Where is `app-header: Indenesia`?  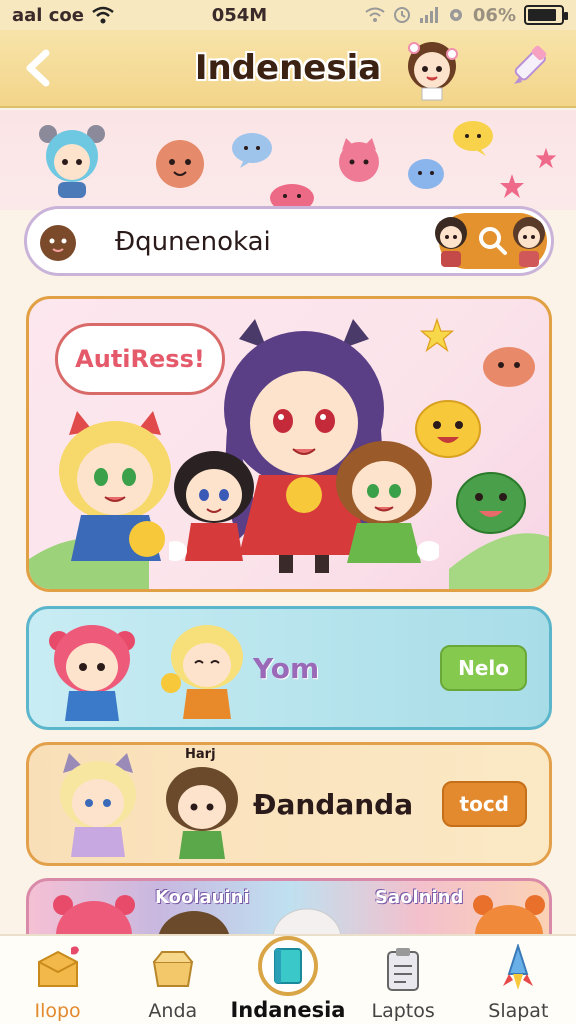
app-header: Indenesia is located at coordinates (288, 69).